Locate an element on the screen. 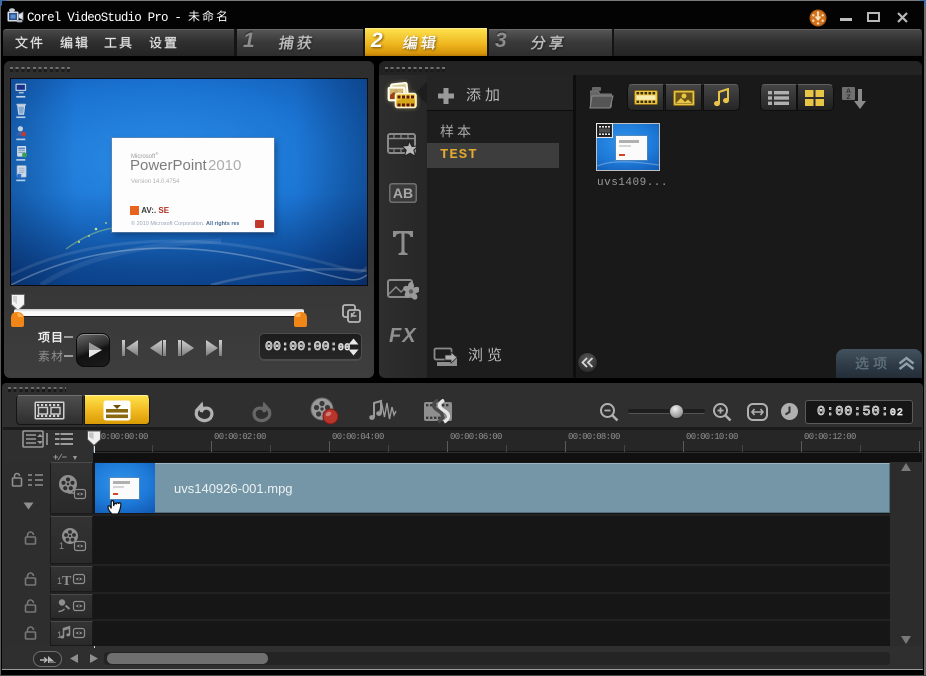 Image resolution: width=926 pixels, height=676 pixels. svg-text: AB is located at coordinates (403, 193).